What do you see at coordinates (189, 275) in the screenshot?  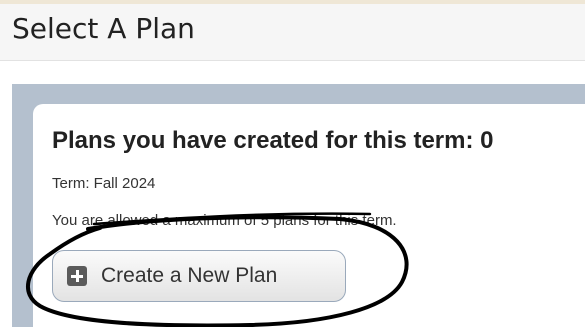 I see `create-new-plan-label: Create a New Plan` at bounding box center [189, 275].